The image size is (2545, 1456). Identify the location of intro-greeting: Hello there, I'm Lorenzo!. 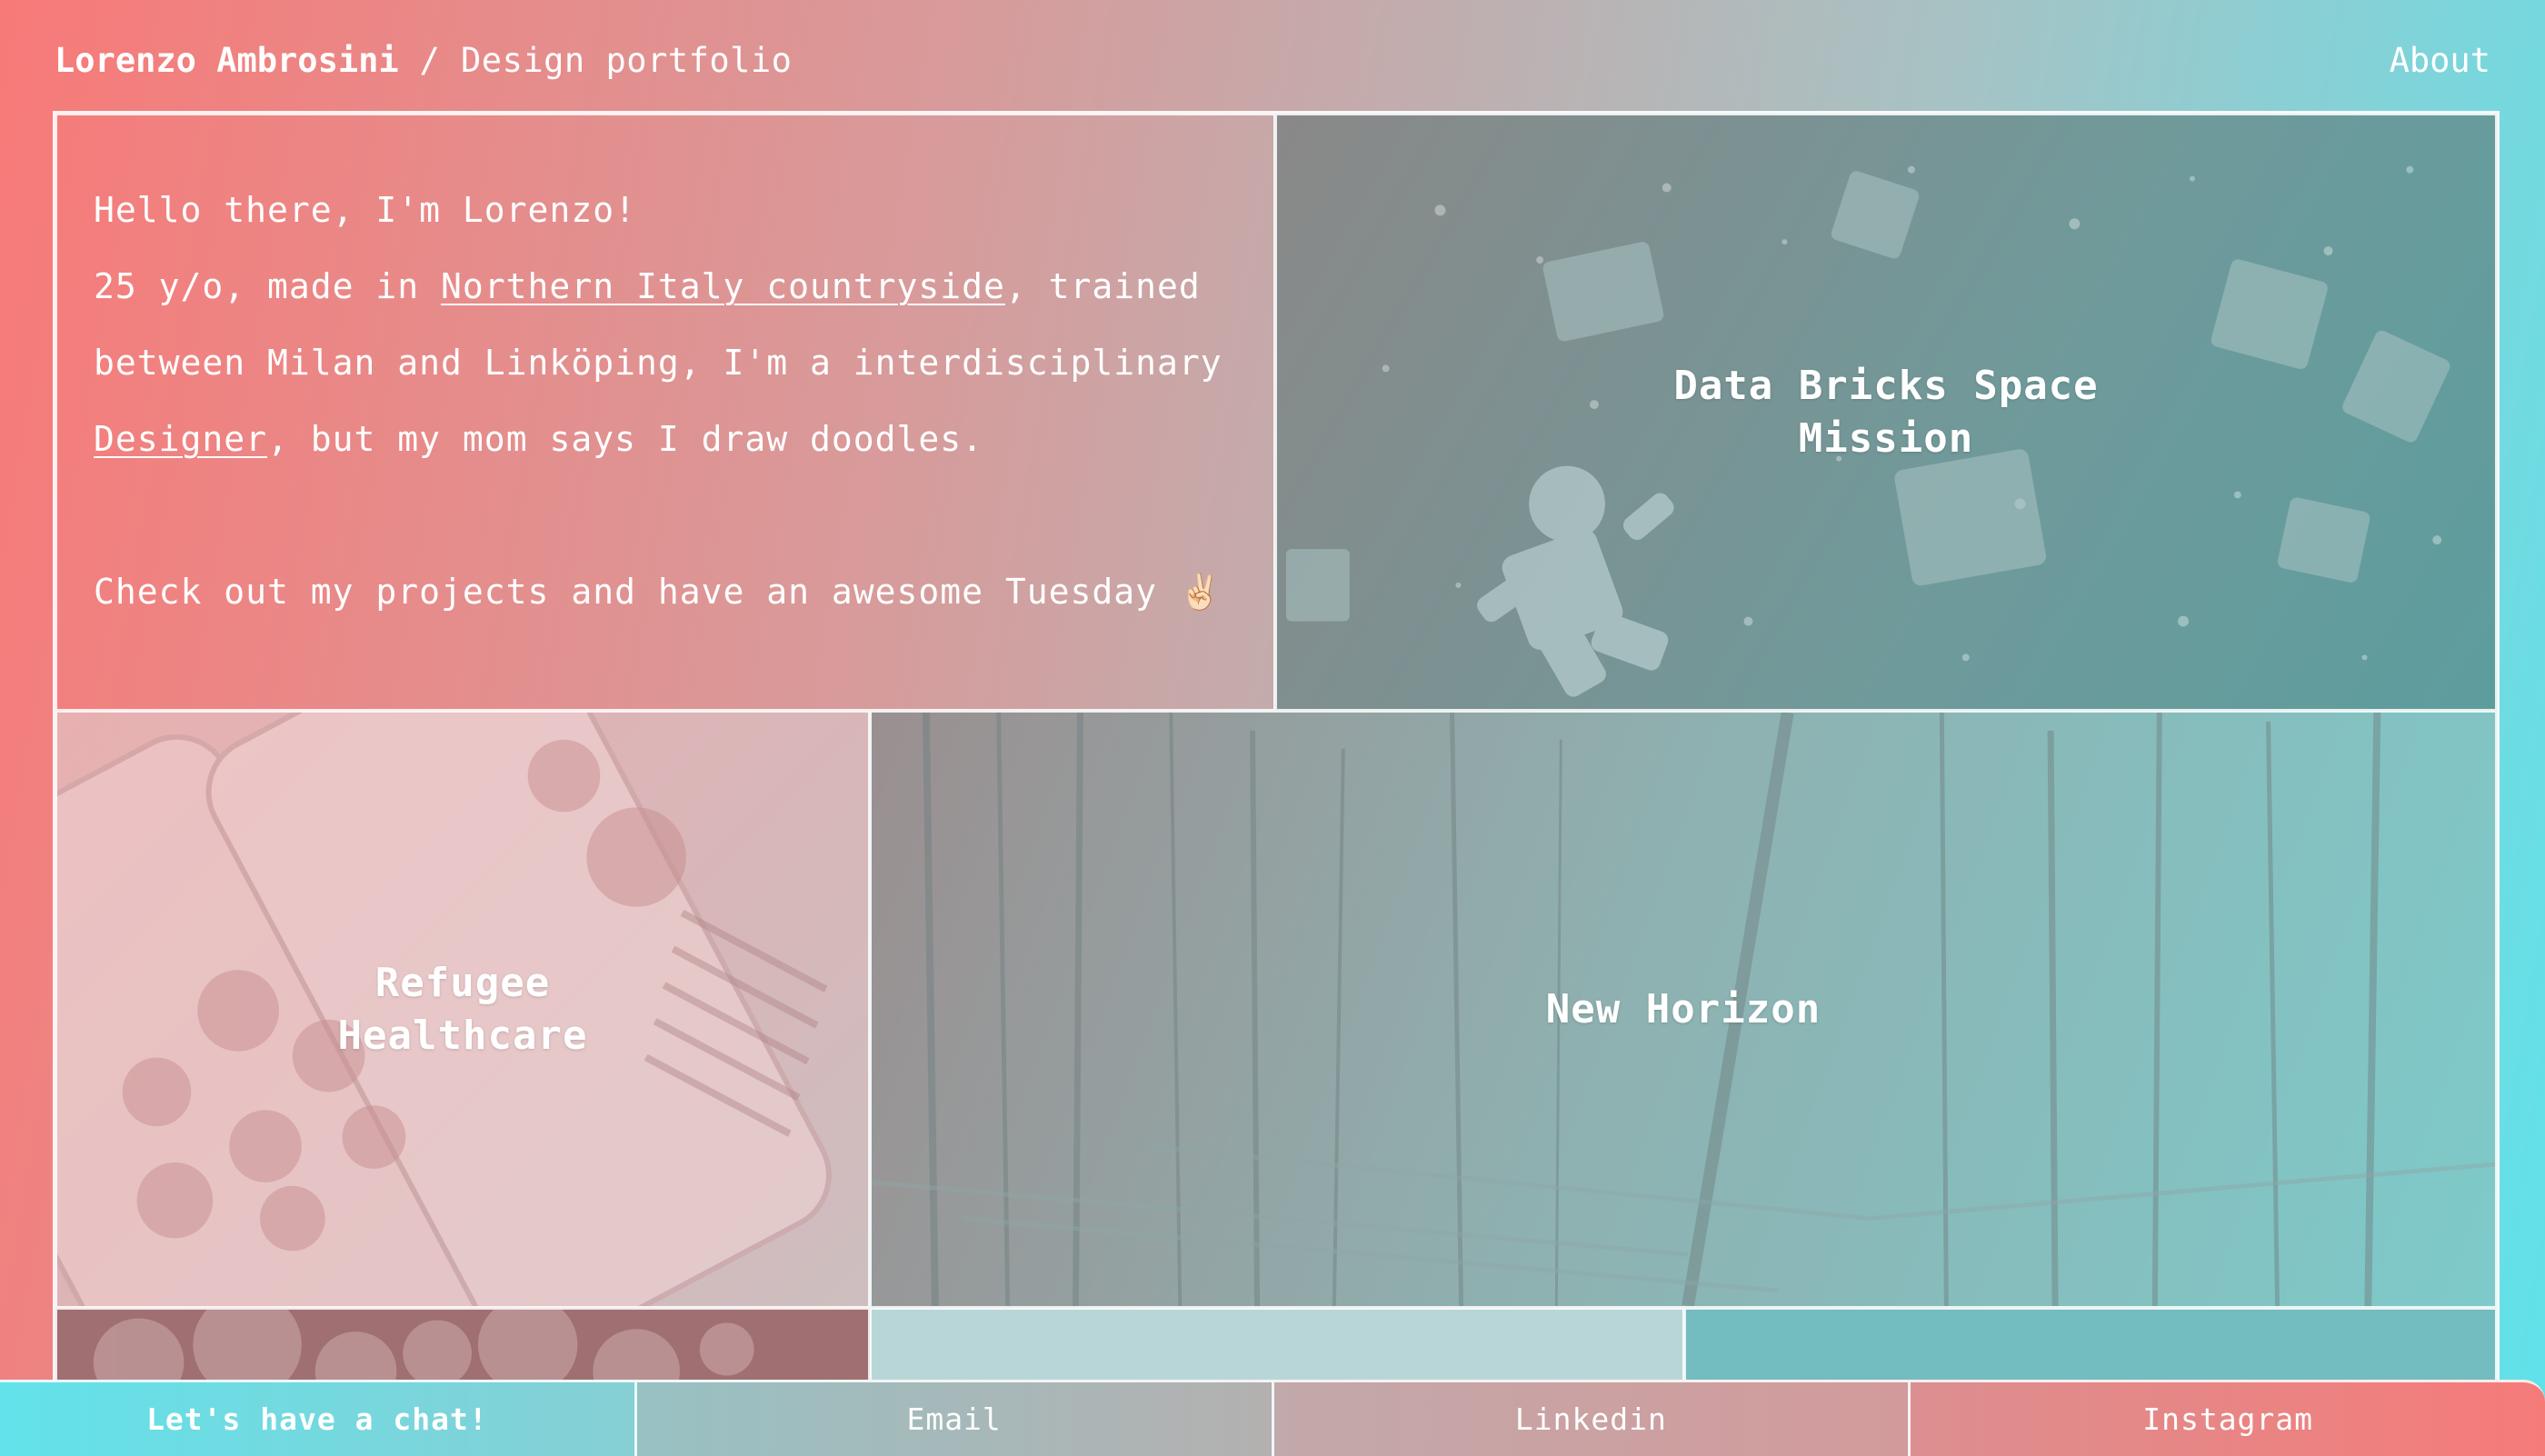
(365, 210).